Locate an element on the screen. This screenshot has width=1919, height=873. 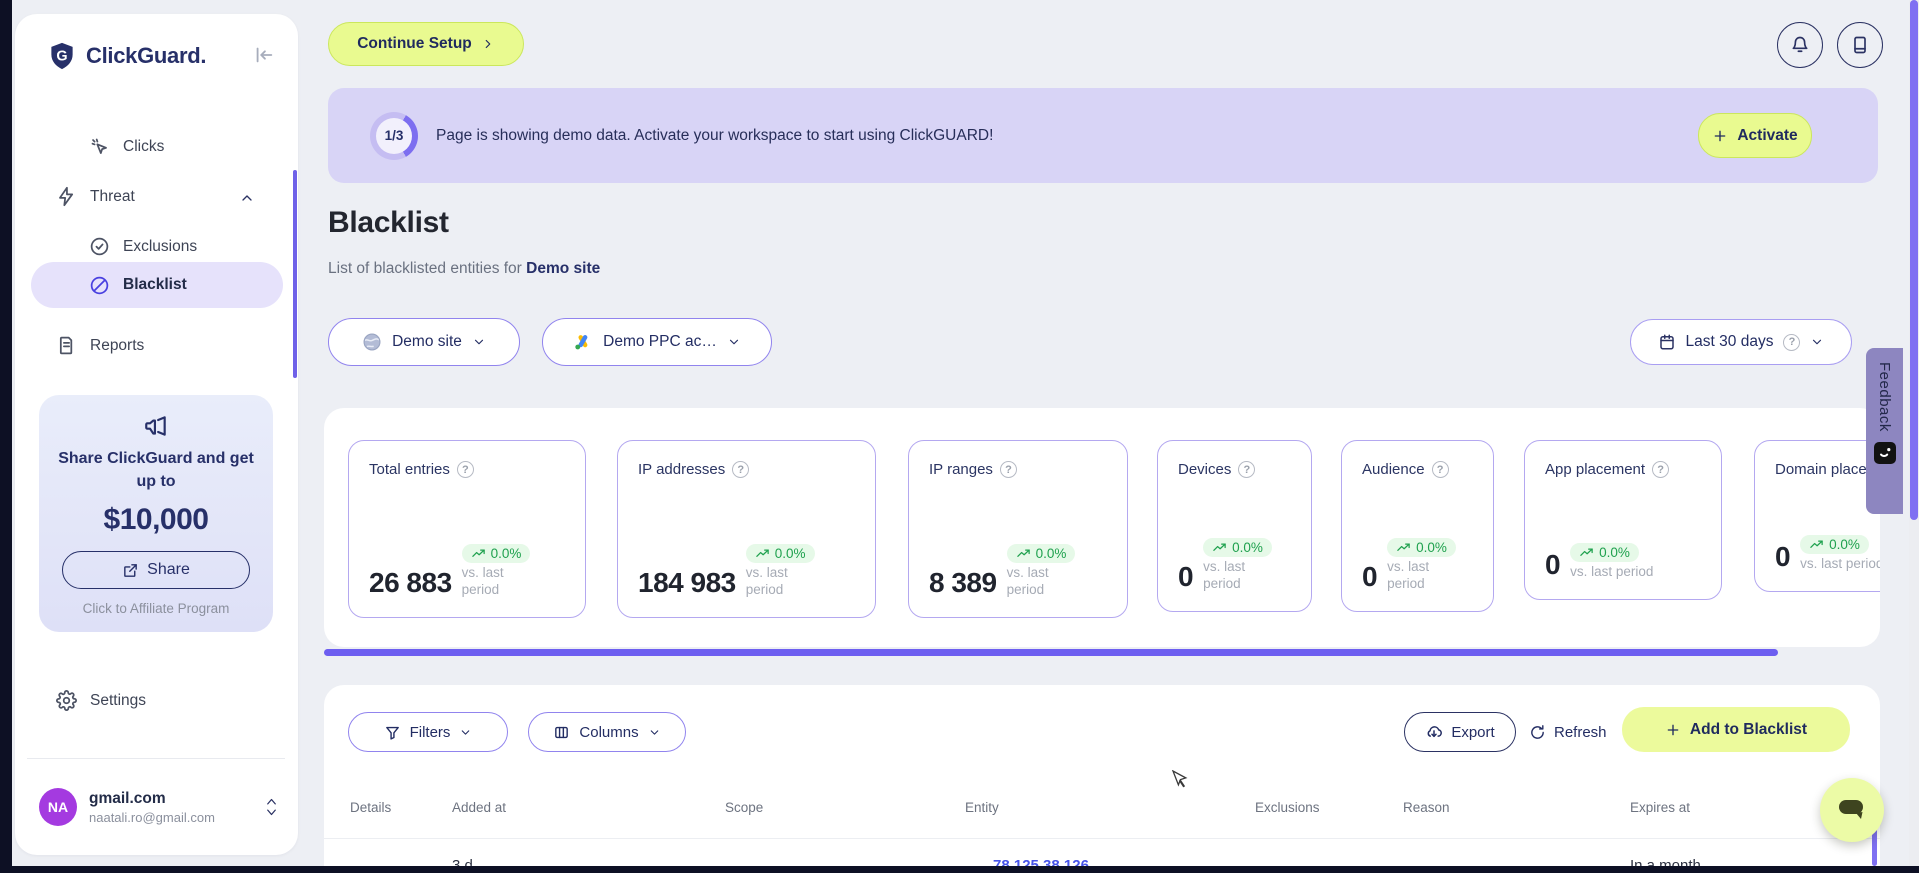
chevron-up-icon is located at coordinates (247, 198).